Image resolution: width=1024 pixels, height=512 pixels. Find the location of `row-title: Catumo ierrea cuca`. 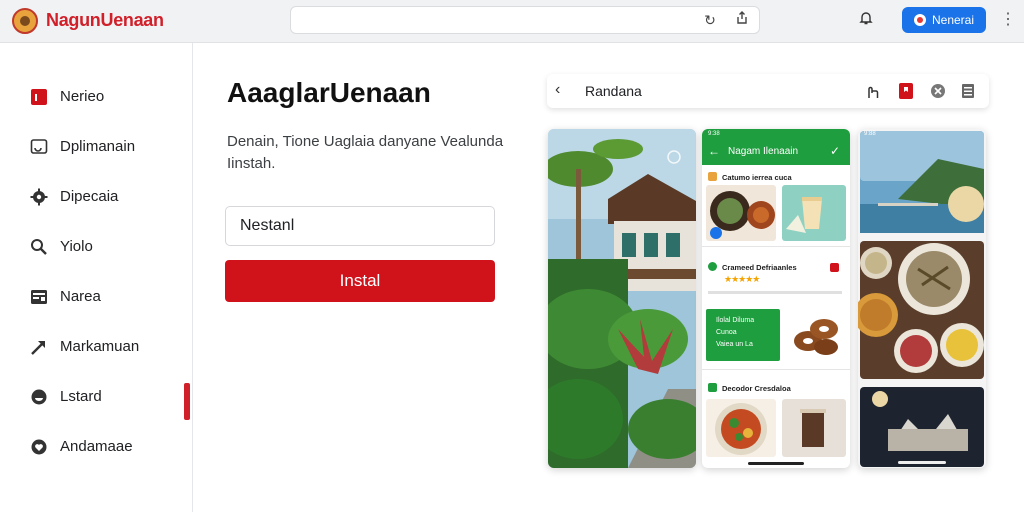

row-title: Catumo ierrea cuca is located at coordinates (757, 177).